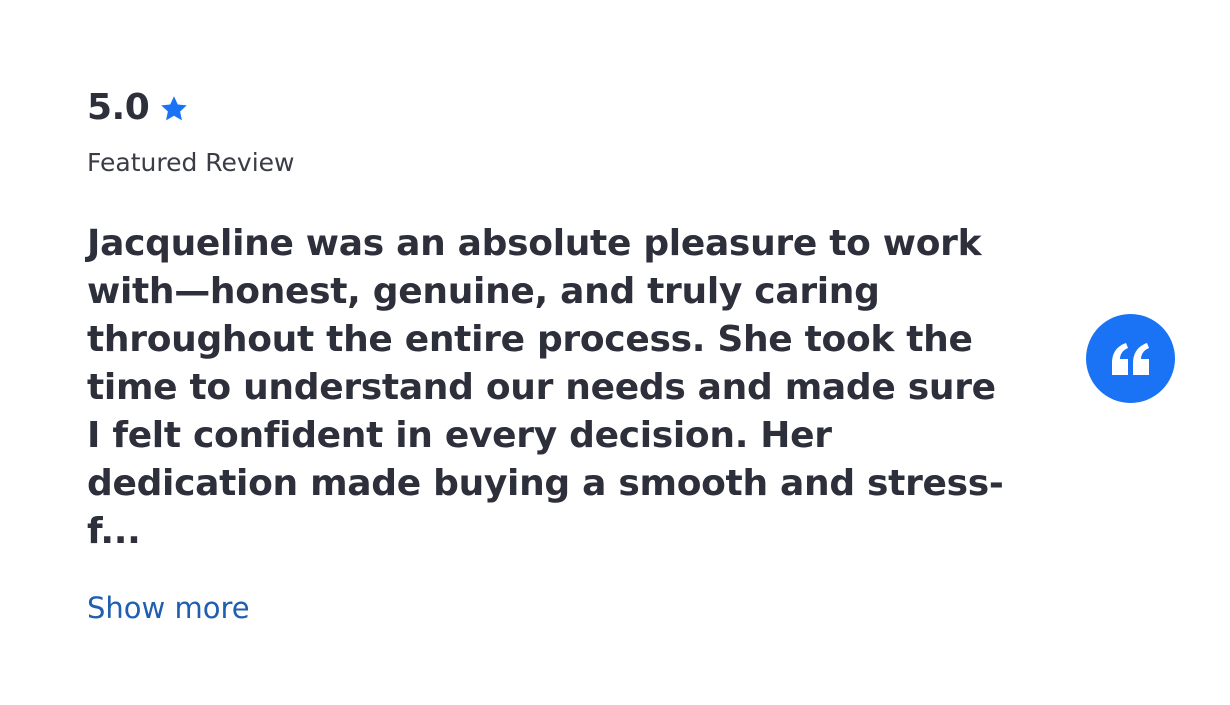 This screenshot has width=1230, height=705. What do you see at coordinates (118, 107) in the screenshot?
I see `rating-value: 5.0` at bounding box center [118, 107].